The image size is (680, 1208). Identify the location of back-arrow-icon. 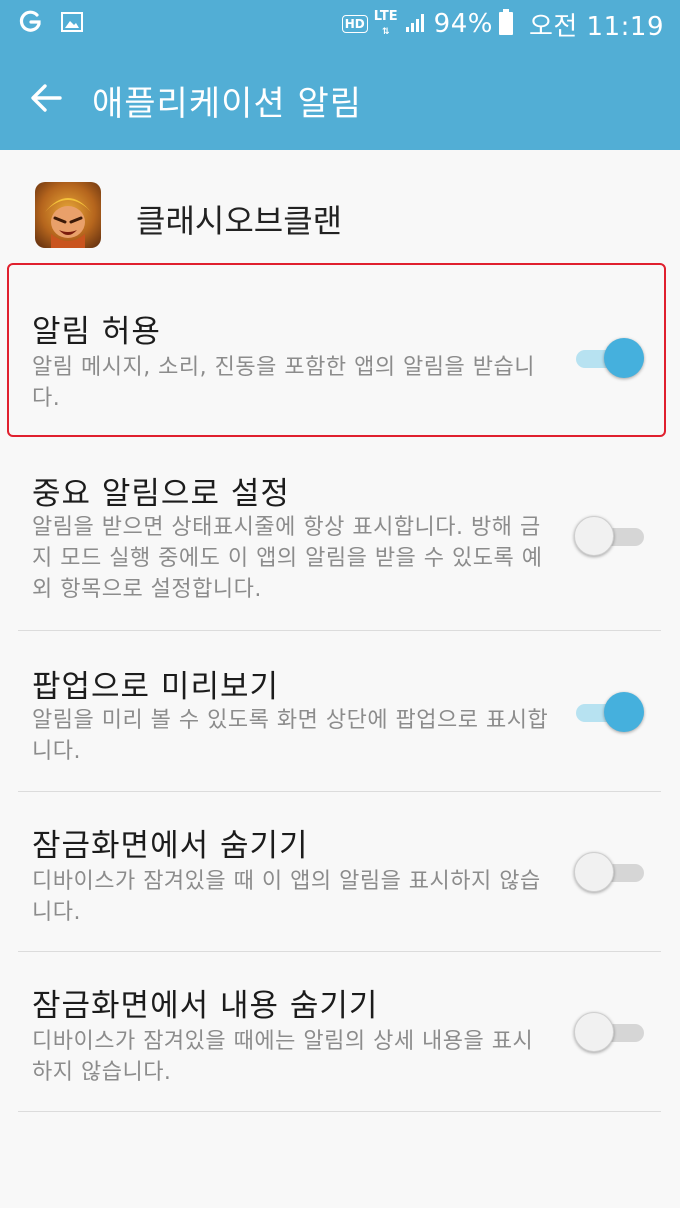
(46, 98).